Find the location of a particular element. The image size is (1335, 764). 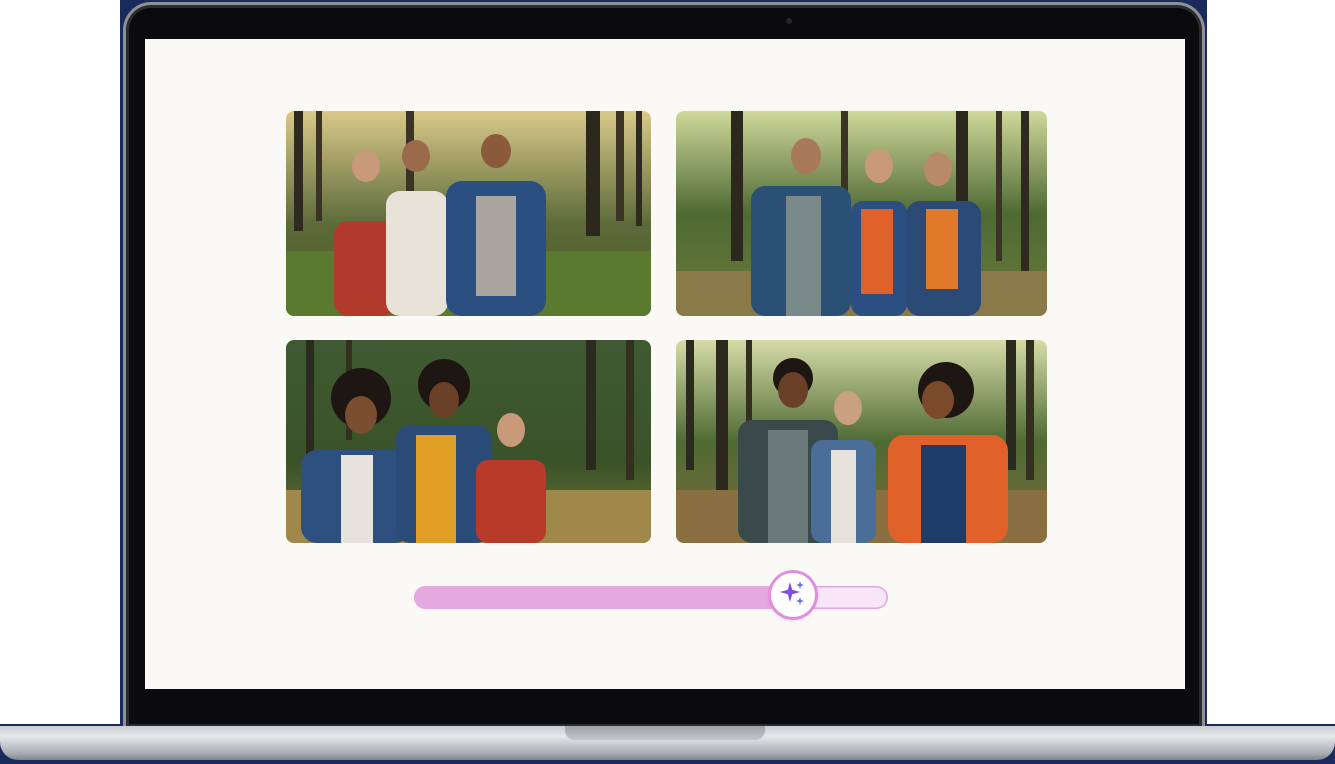

photo-bottom-left is located at coordinates (468, 441).